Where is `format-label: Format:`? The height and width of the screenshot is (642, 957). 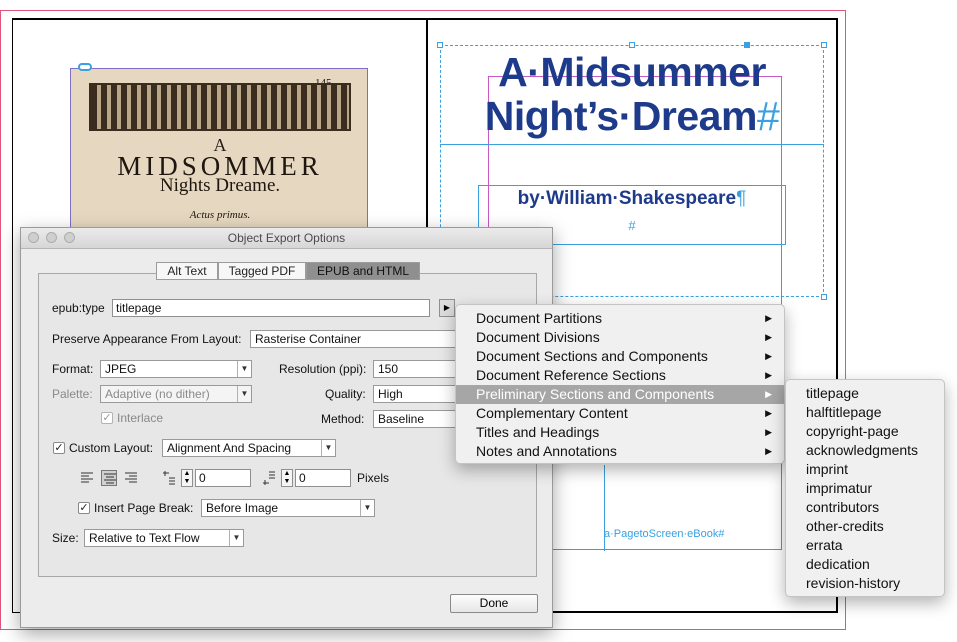 format-label: Format: is located at coordinates (73, 369).